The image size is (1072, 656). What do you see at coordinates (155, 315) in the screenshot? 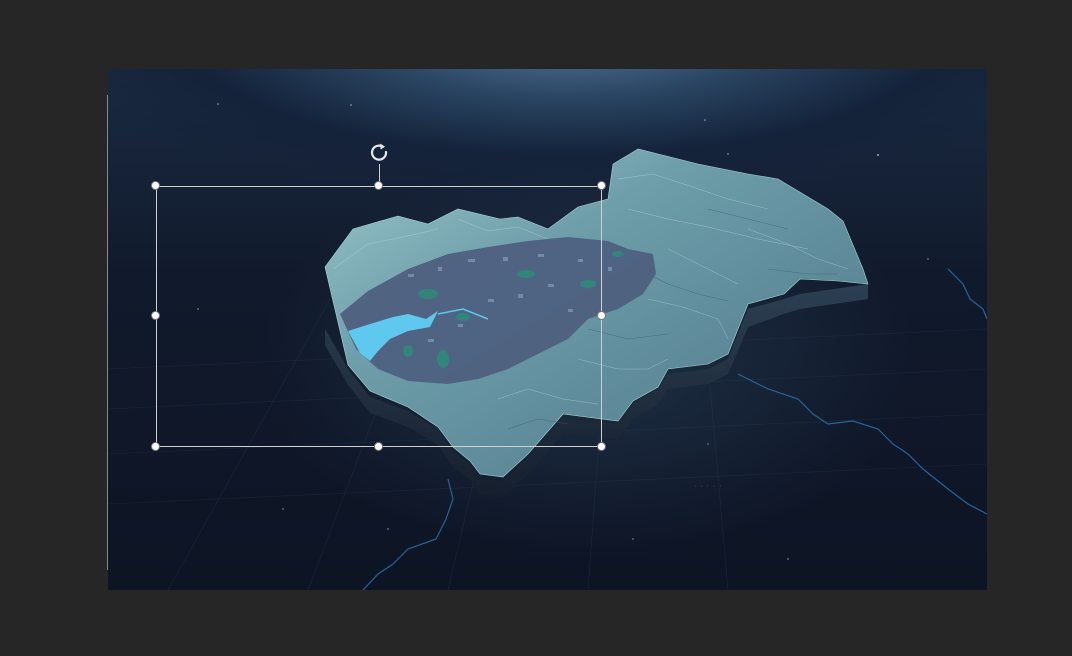
I see `resize-handle-middle-left` at bounding box center [155, 315].